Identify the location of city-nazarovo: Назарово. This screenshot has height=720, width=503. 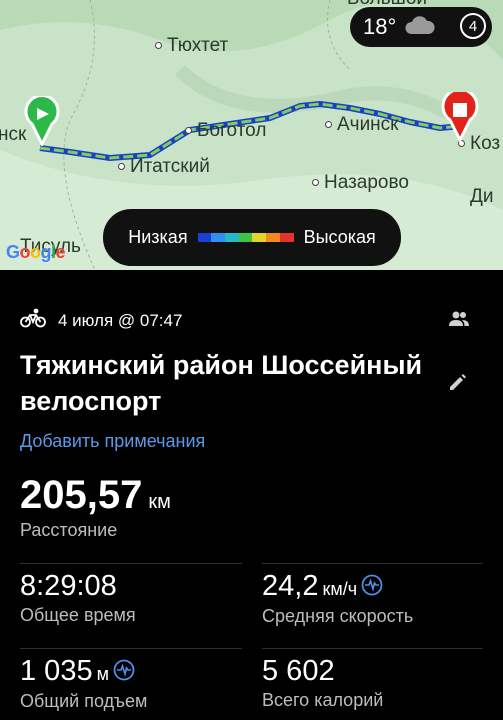
(360, 183).